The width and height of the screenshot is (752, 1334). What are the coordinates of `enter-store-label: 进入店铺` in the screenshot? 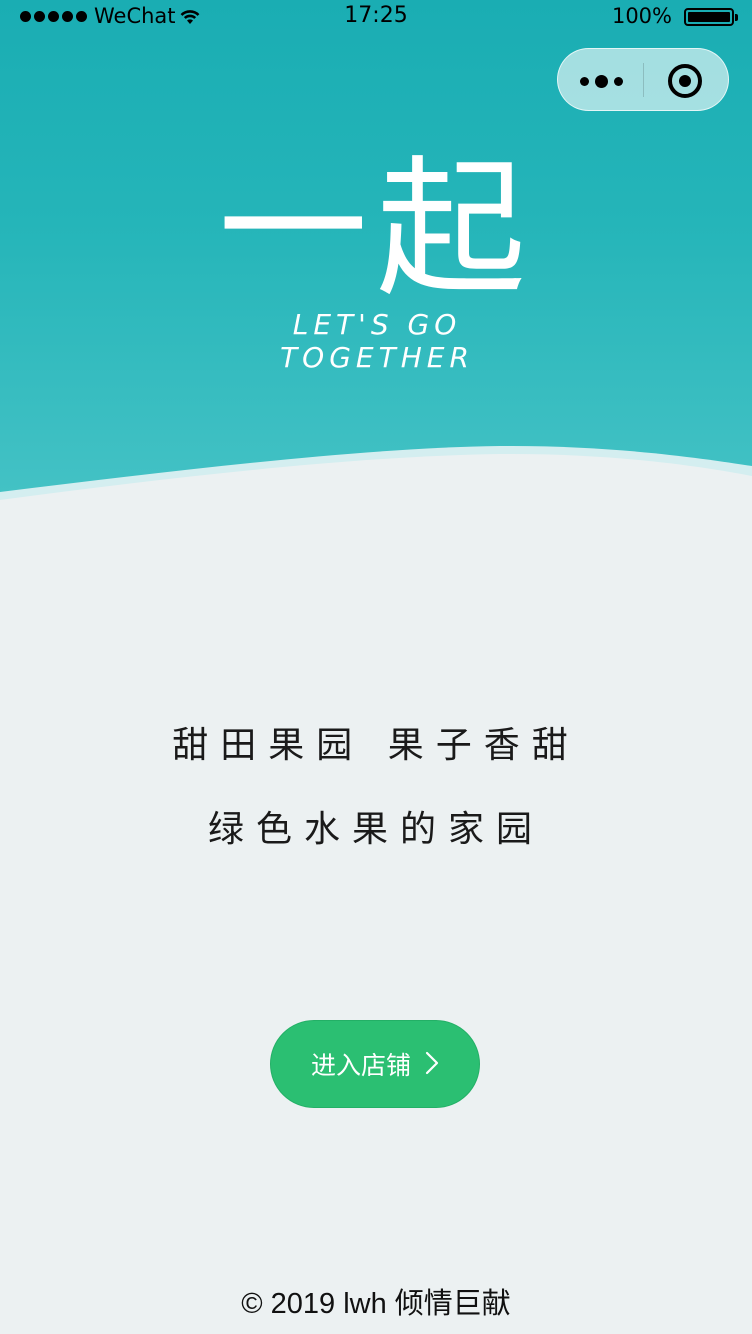 It's located at (360, 1065).